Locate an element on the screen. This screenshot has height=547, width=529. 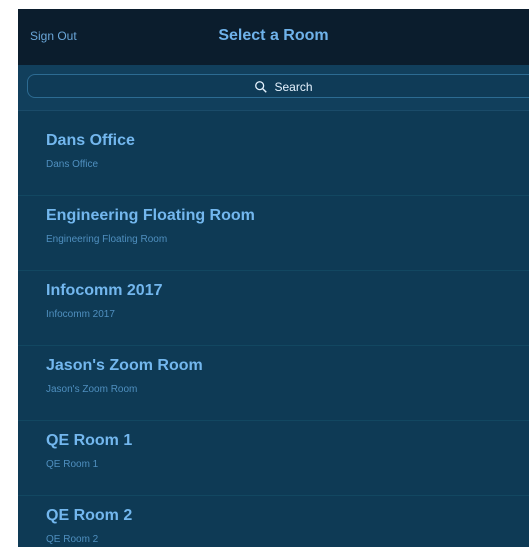
room-title: QE Room 1 is located at coordinates (89, 440).